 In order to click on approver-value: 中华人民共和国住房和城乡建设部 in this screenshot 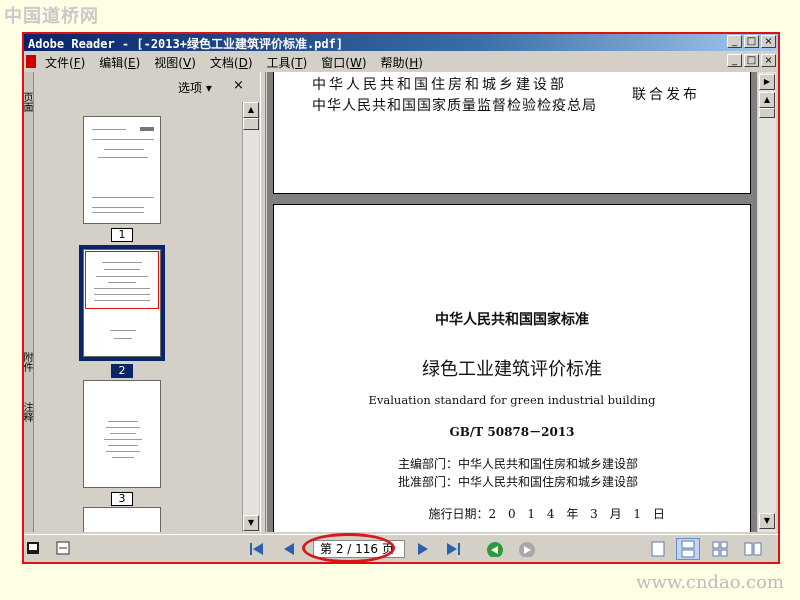, I will do `click(548, 482)`.